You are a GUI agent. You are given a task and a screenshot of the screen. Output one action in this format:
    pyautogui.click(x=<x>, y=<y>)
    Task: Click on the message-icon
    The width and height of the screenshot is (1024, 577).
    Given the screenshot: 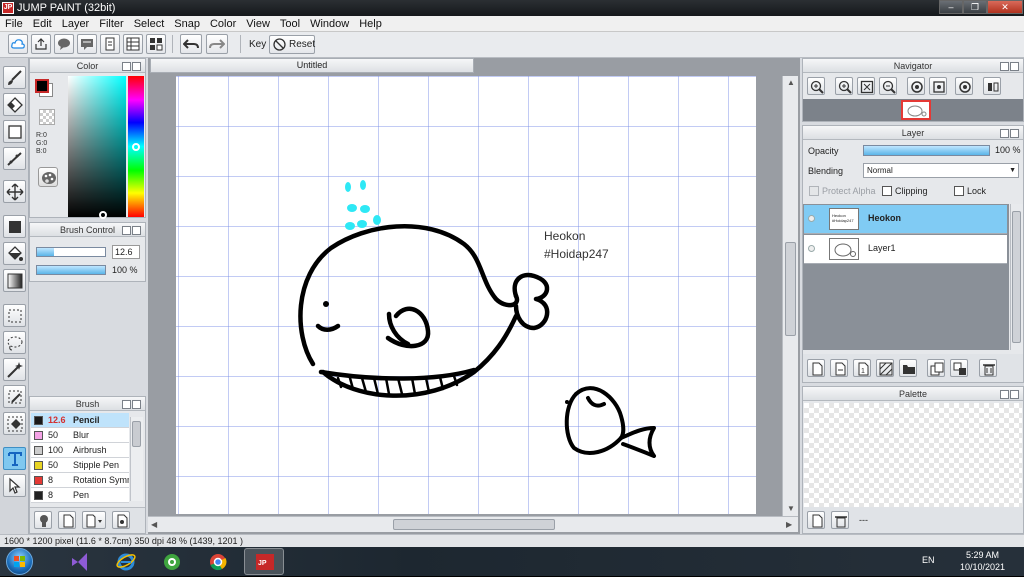 What is the action you would take?
    pyautogui.click(x=87, y=44)
    